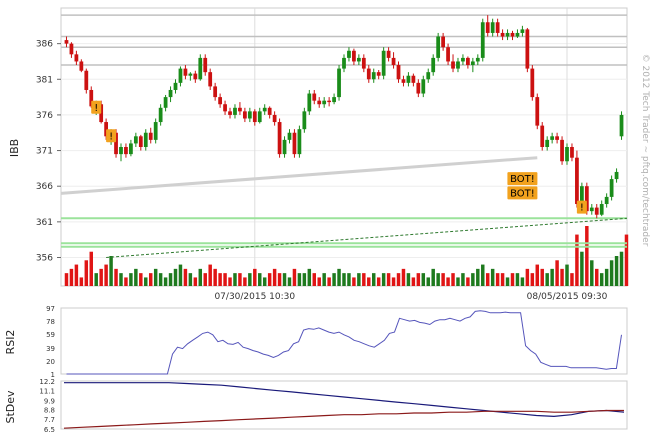 Image resolution: width=657 pixels, height=448 pixels. Describe the element at coordinates (44, 258) in the screenshot. I see `price-tick-label: 356` at that location.